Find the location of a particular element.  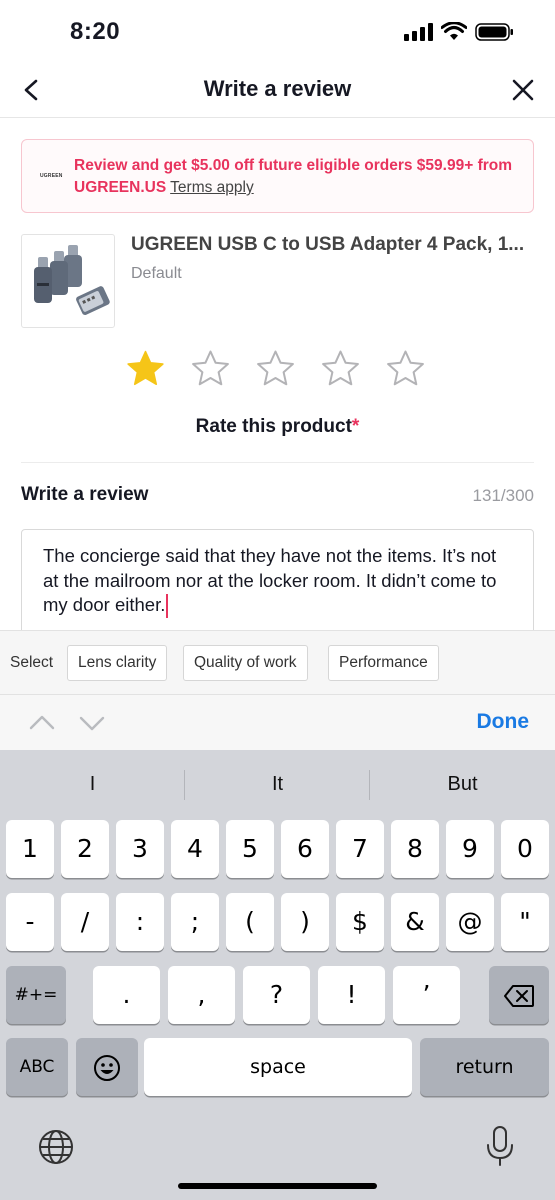

status-icons is located at coordinates (459, 32).